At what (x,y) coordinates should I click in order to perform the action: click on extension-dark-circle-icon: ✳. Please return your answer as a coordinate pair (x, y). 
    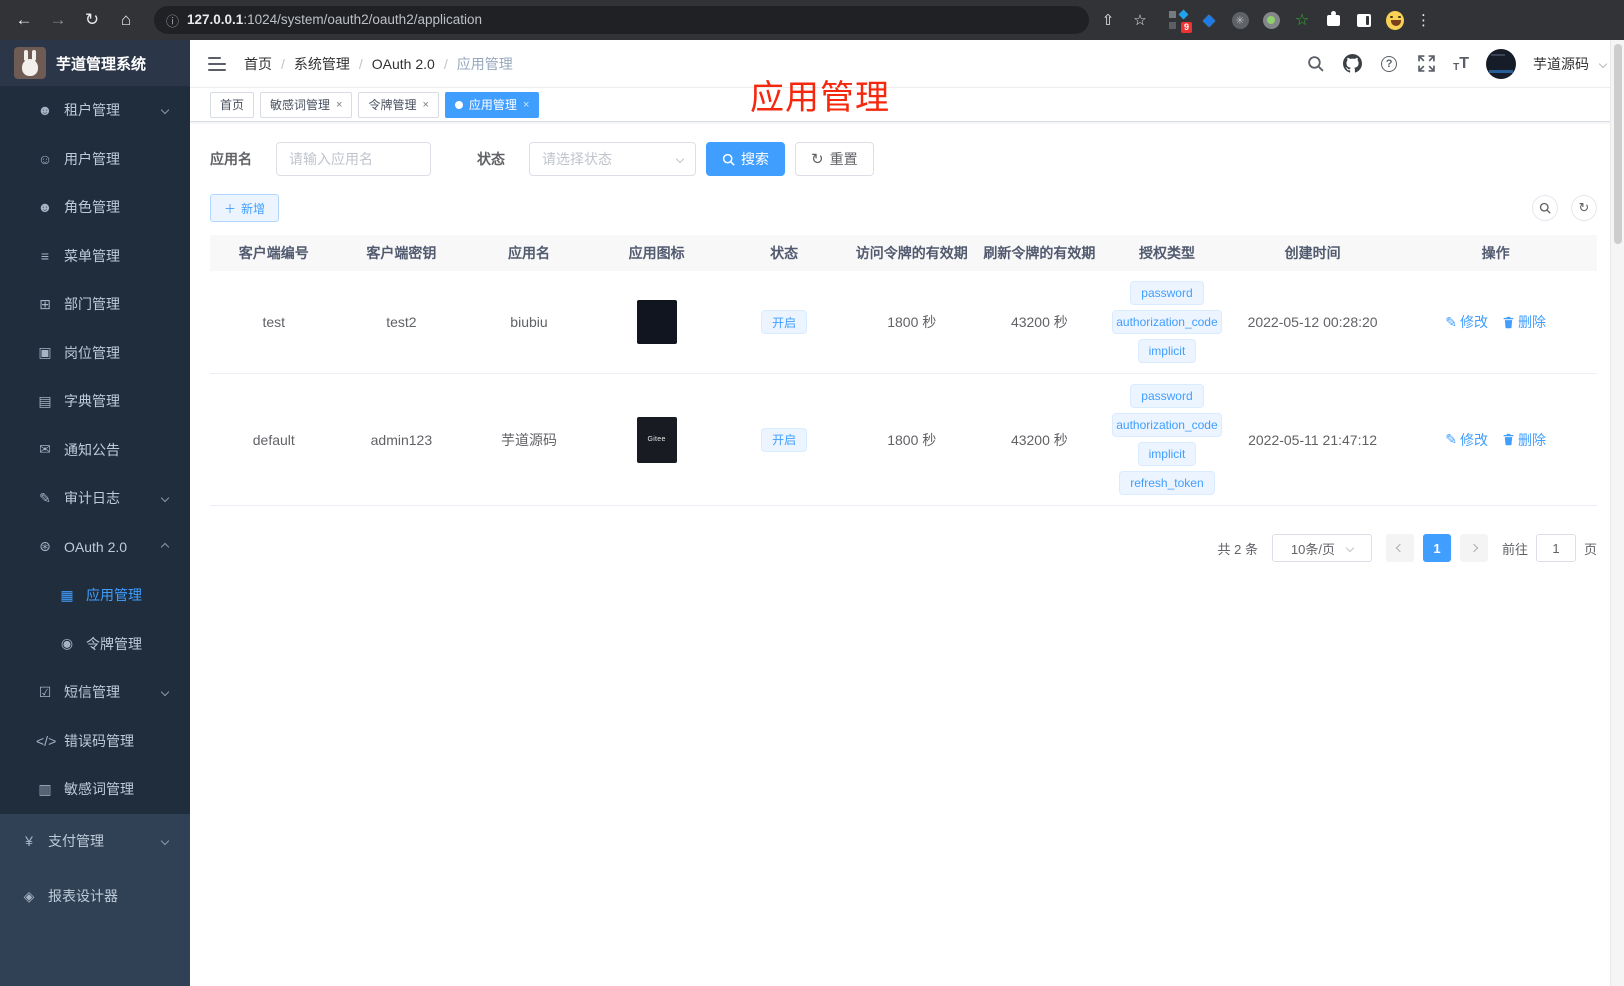
    Looking at the image, I should click on (1240, 20).